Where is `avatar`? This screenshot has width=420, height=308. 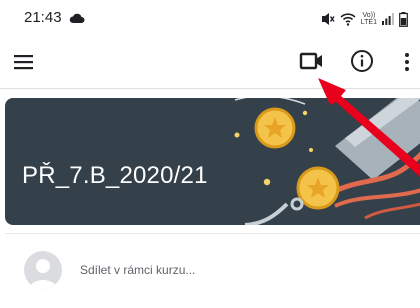
avatar is located at coordinates (43, 270).